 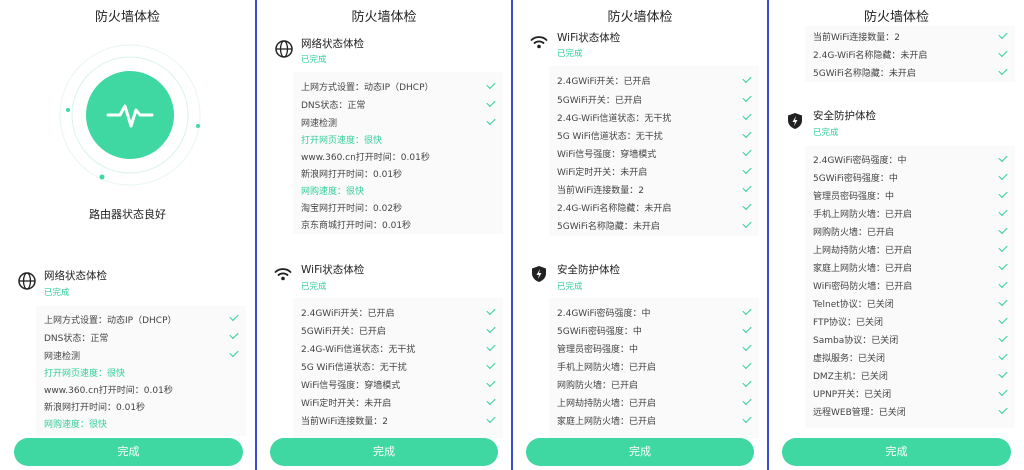 I want to click on check-item: DMZ主机：已关闭, so click(x=850, y=377).